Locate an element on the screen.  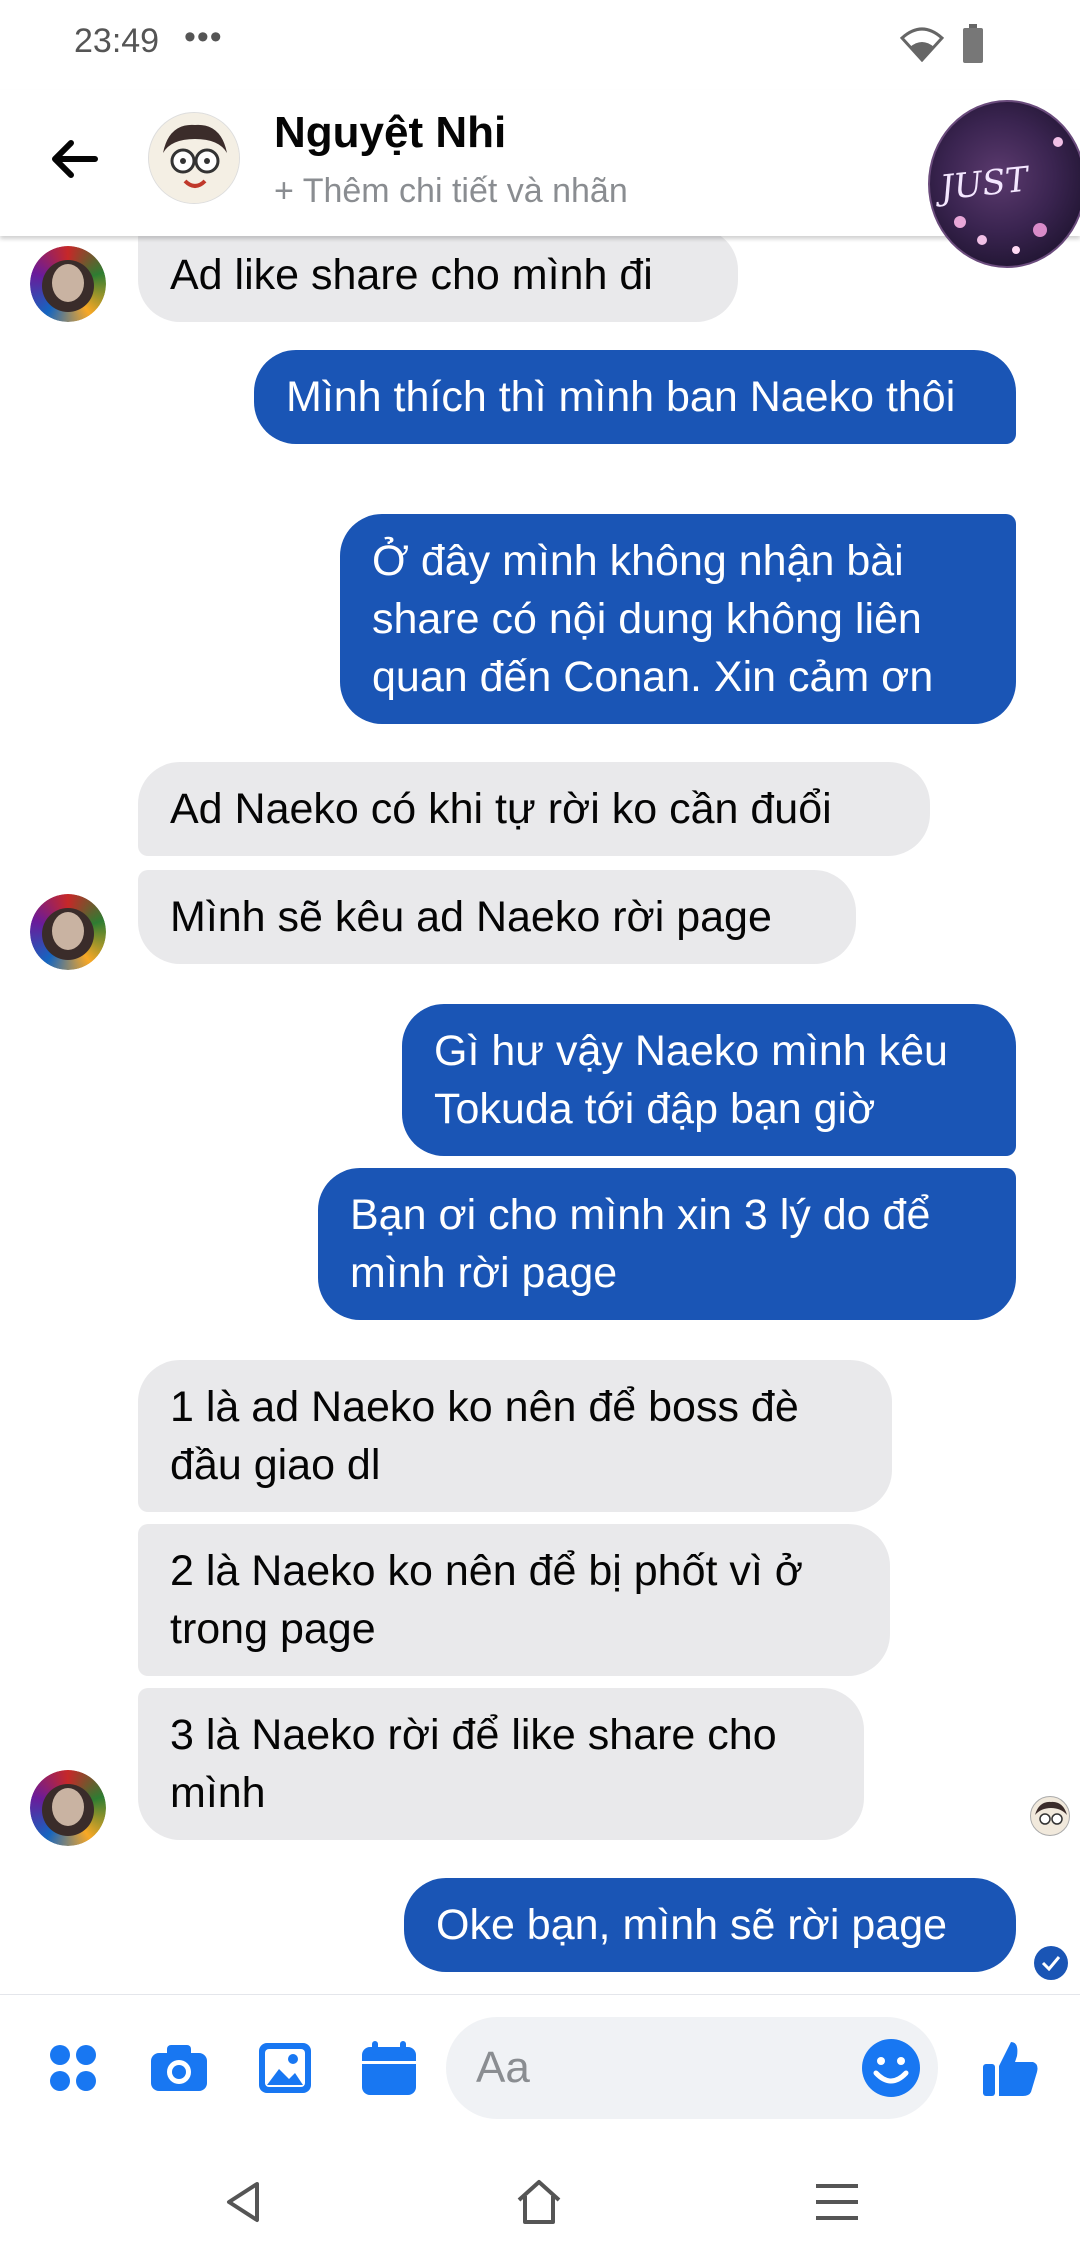
avatar-face-icon is located at coordinates (194, 158).